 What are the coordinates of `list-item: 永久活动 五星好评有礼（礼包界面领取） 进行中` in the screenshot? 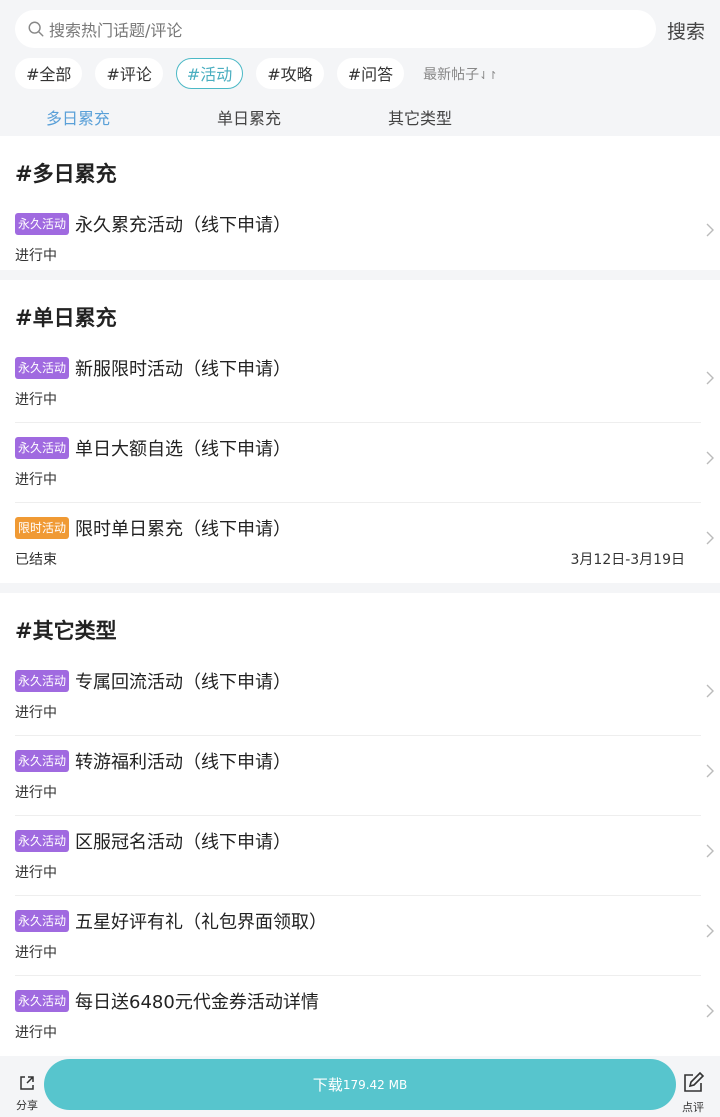 It's located at (364, 936).